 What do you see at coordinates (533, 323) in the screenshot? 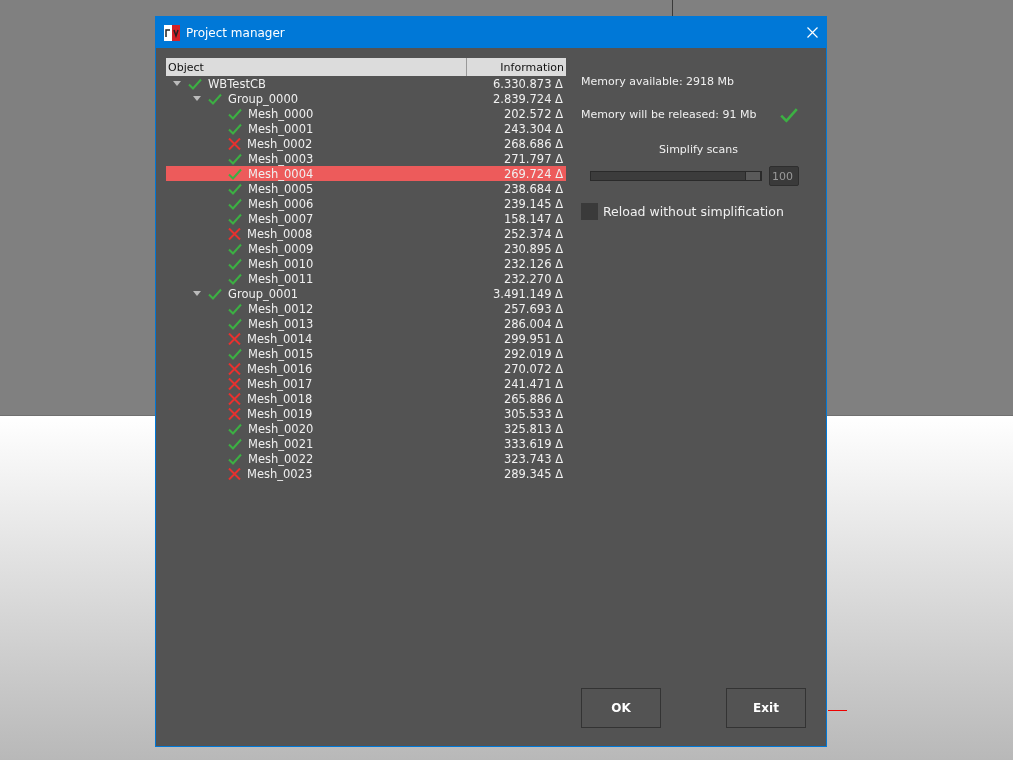
I see `information-value: 286.004 Δ` at bounding box center [533, 323].